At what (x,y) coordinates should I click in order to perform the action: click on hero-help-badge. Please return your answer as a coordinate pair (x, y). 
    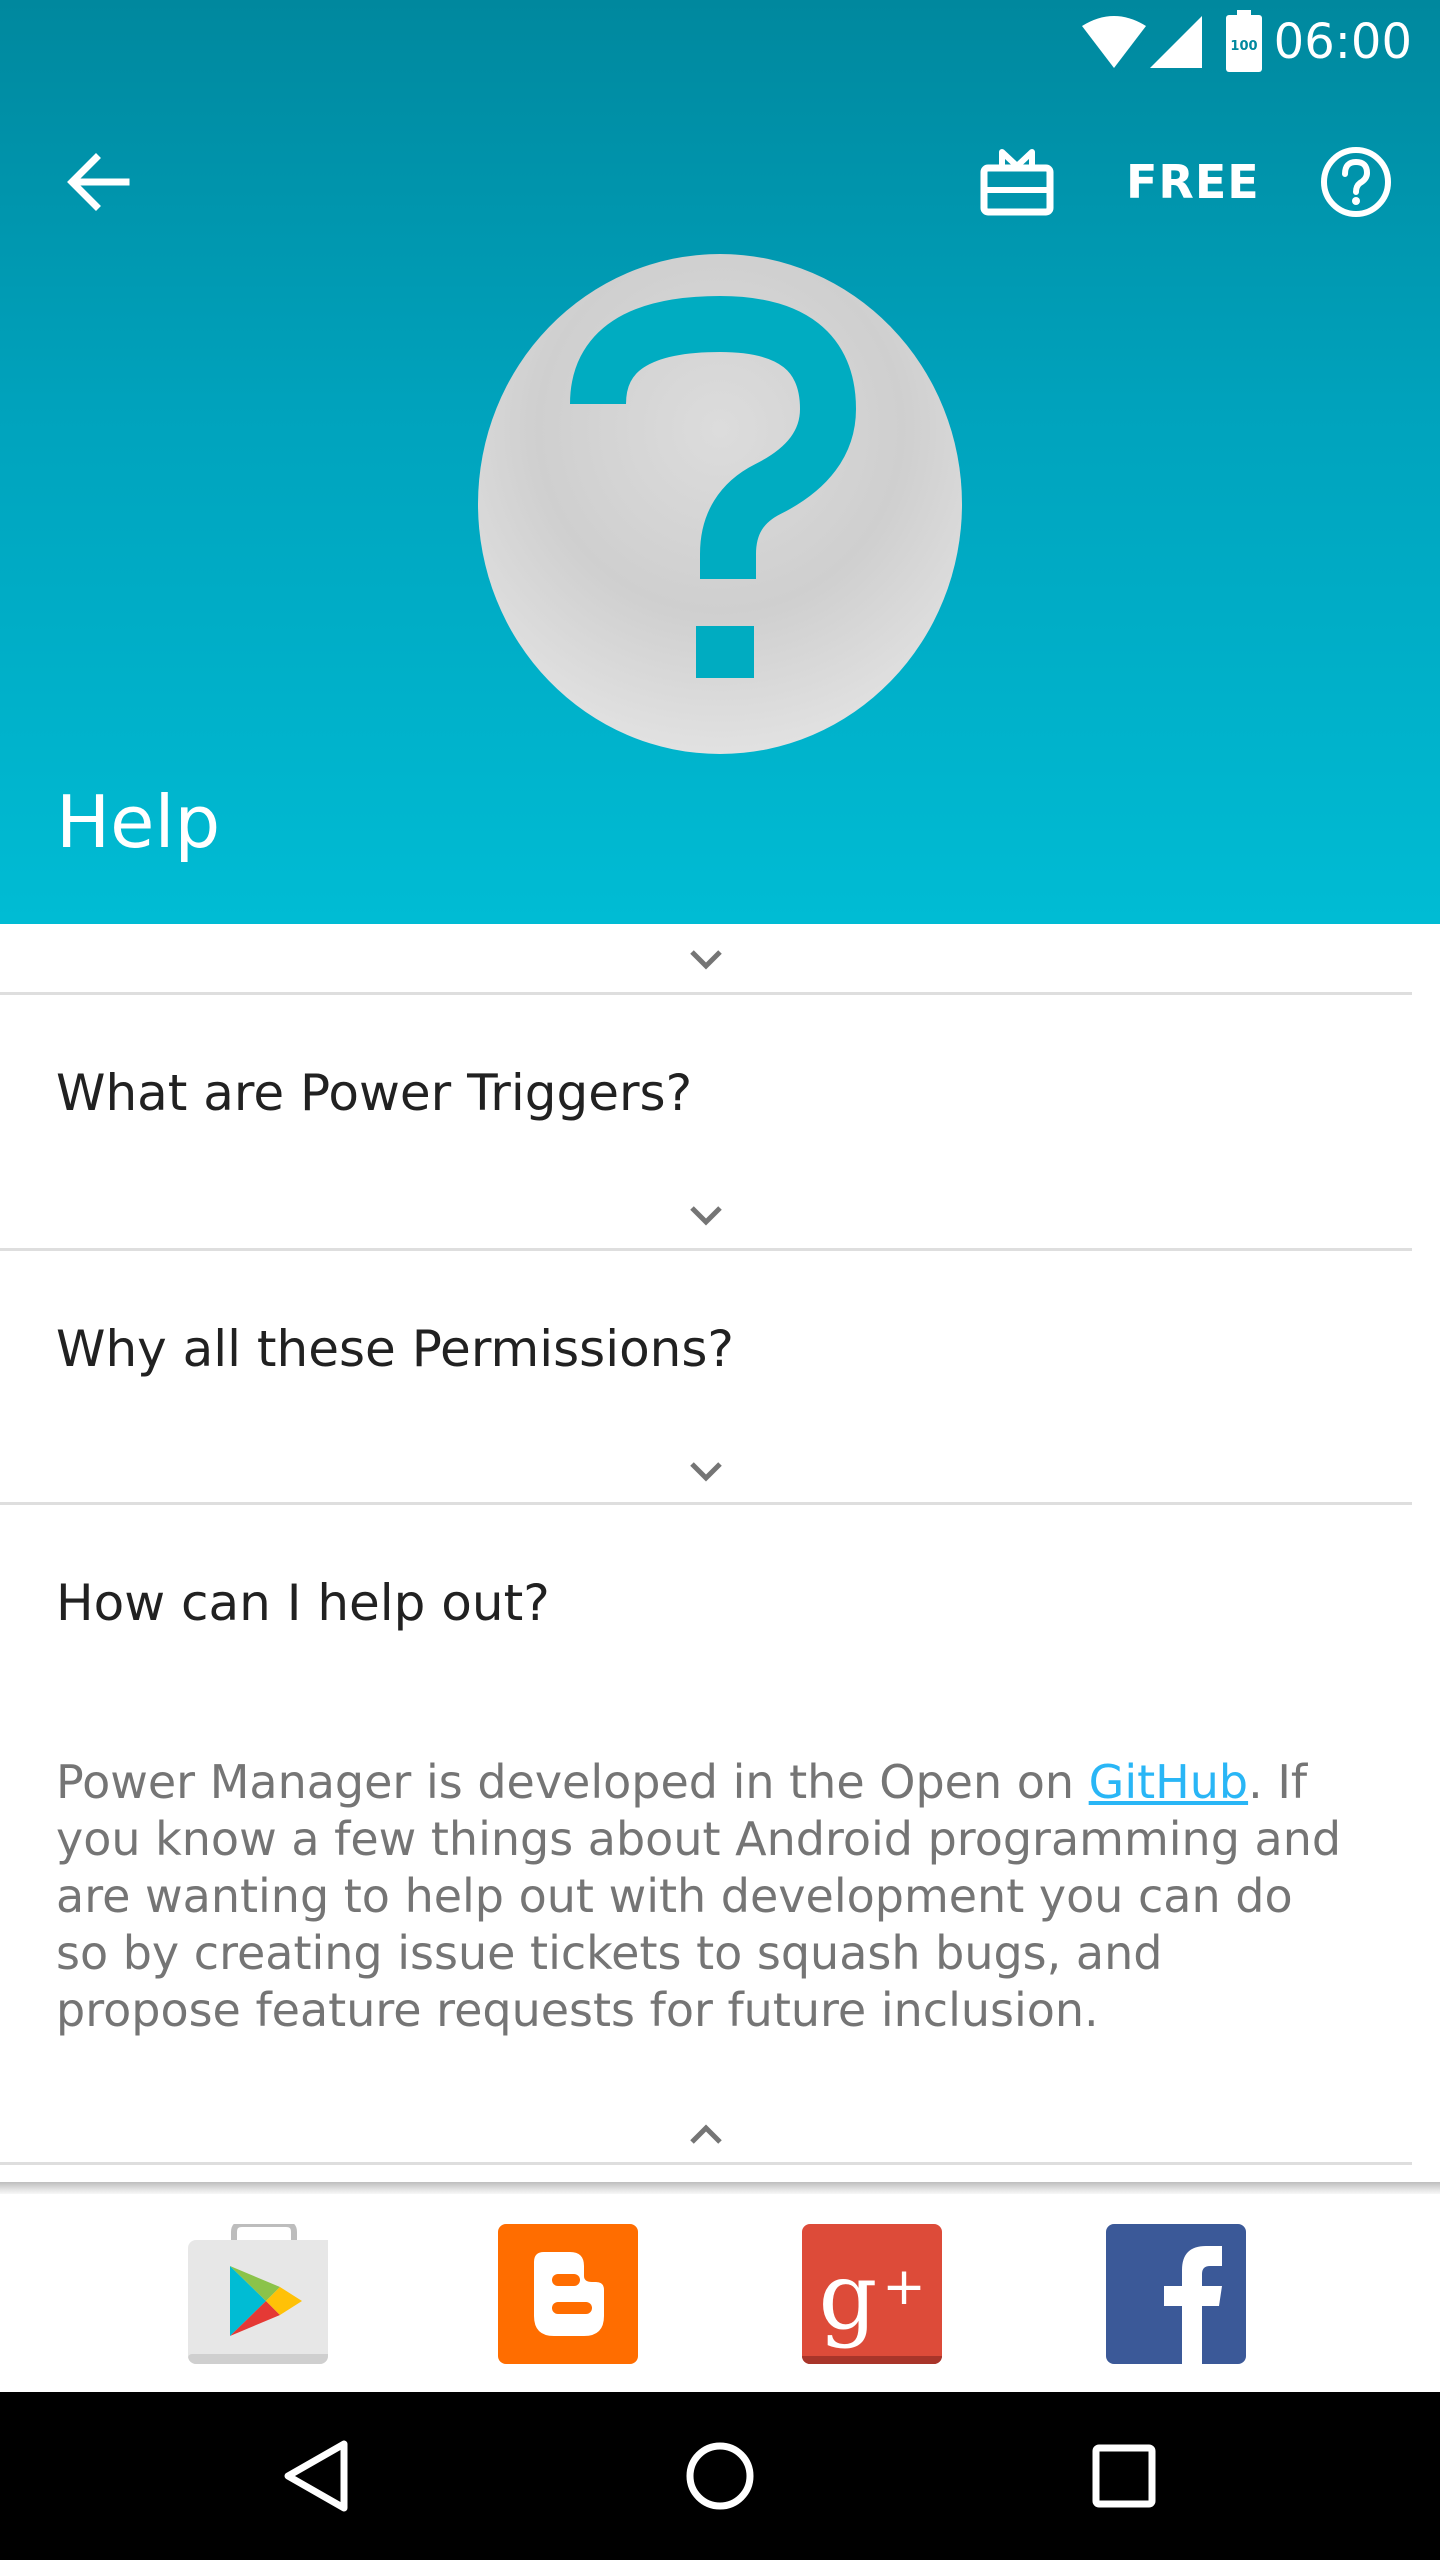
    Looking at the image, I should click on (720, 504).